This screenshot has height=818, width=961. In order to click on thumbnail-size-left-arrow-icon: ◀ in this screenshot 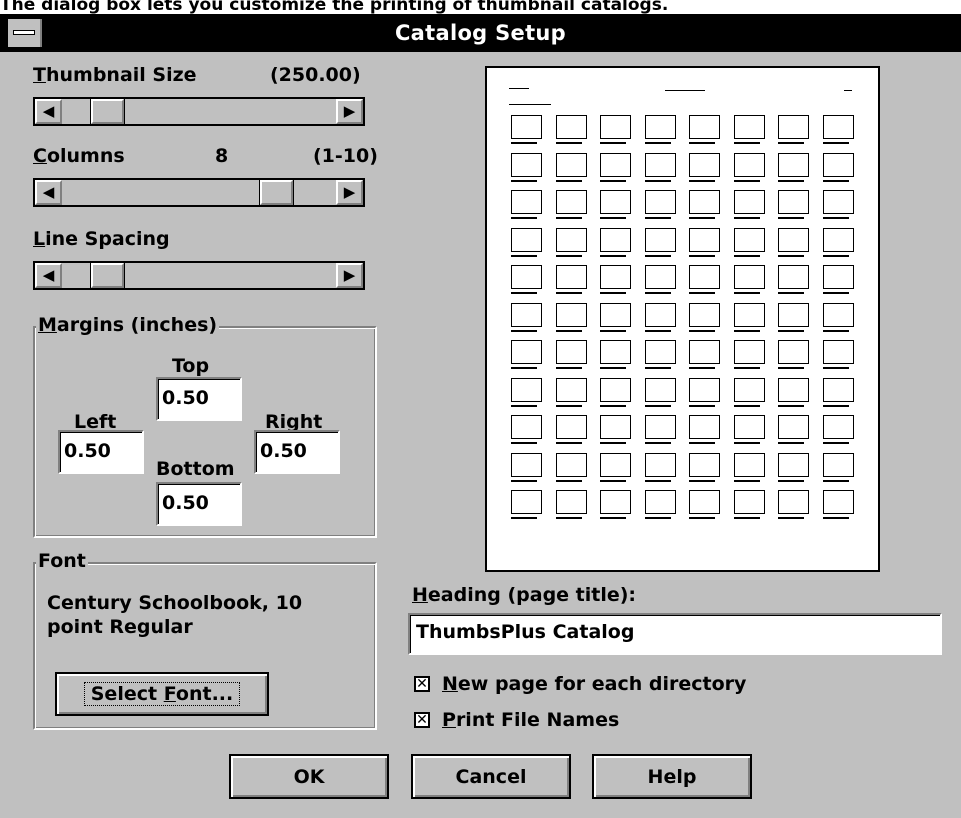, I will do `click(48, 111)`.